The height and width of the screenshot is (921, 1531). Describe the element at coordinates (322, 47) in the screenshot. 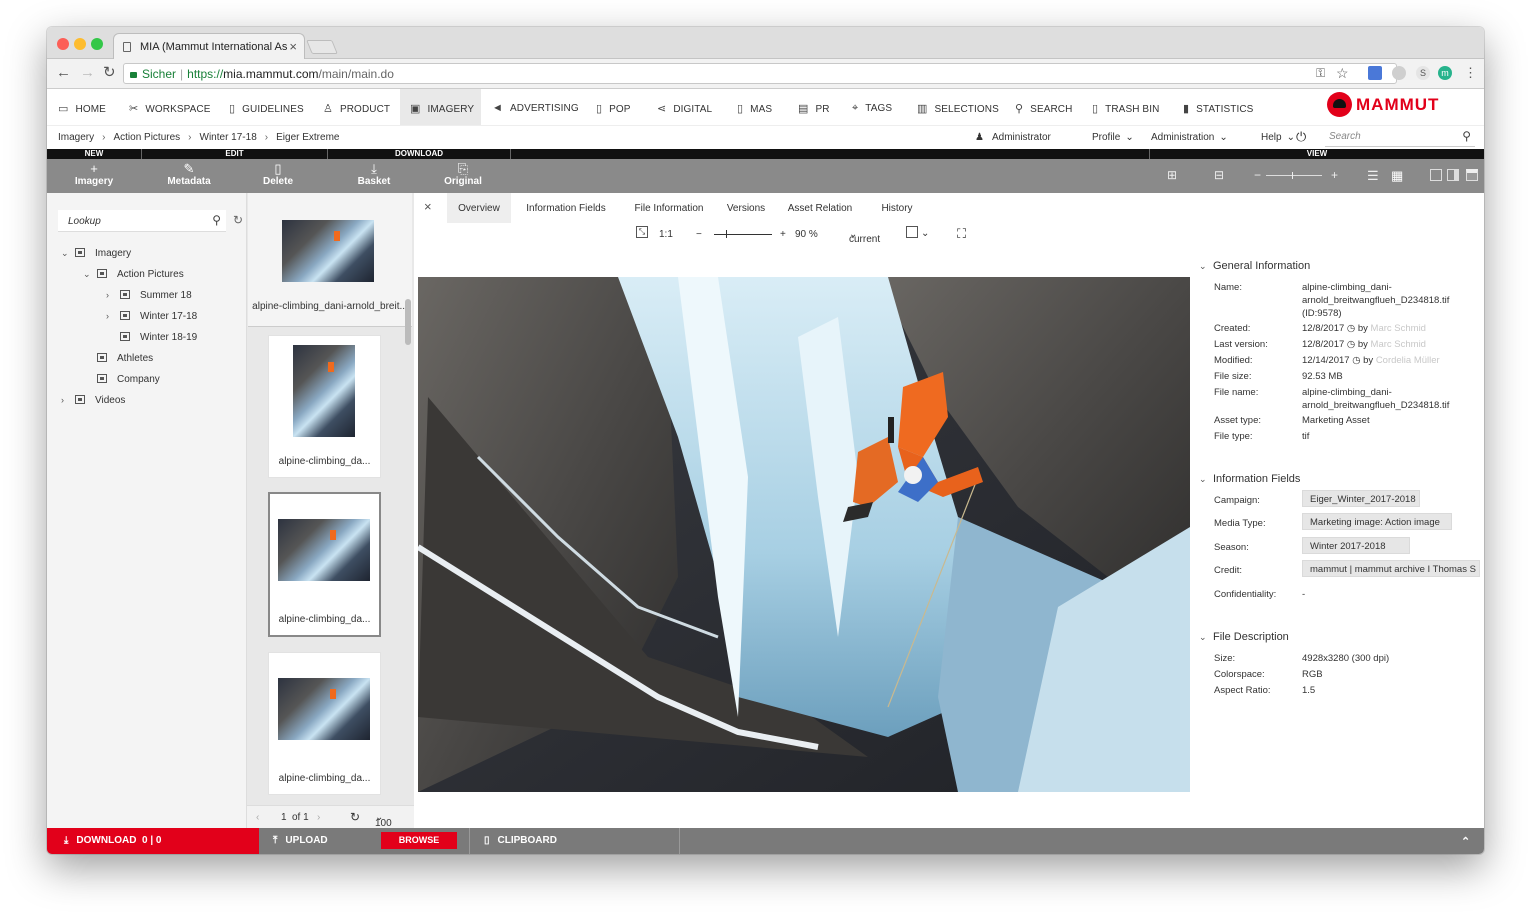

I see `new-tab-button` at that location.